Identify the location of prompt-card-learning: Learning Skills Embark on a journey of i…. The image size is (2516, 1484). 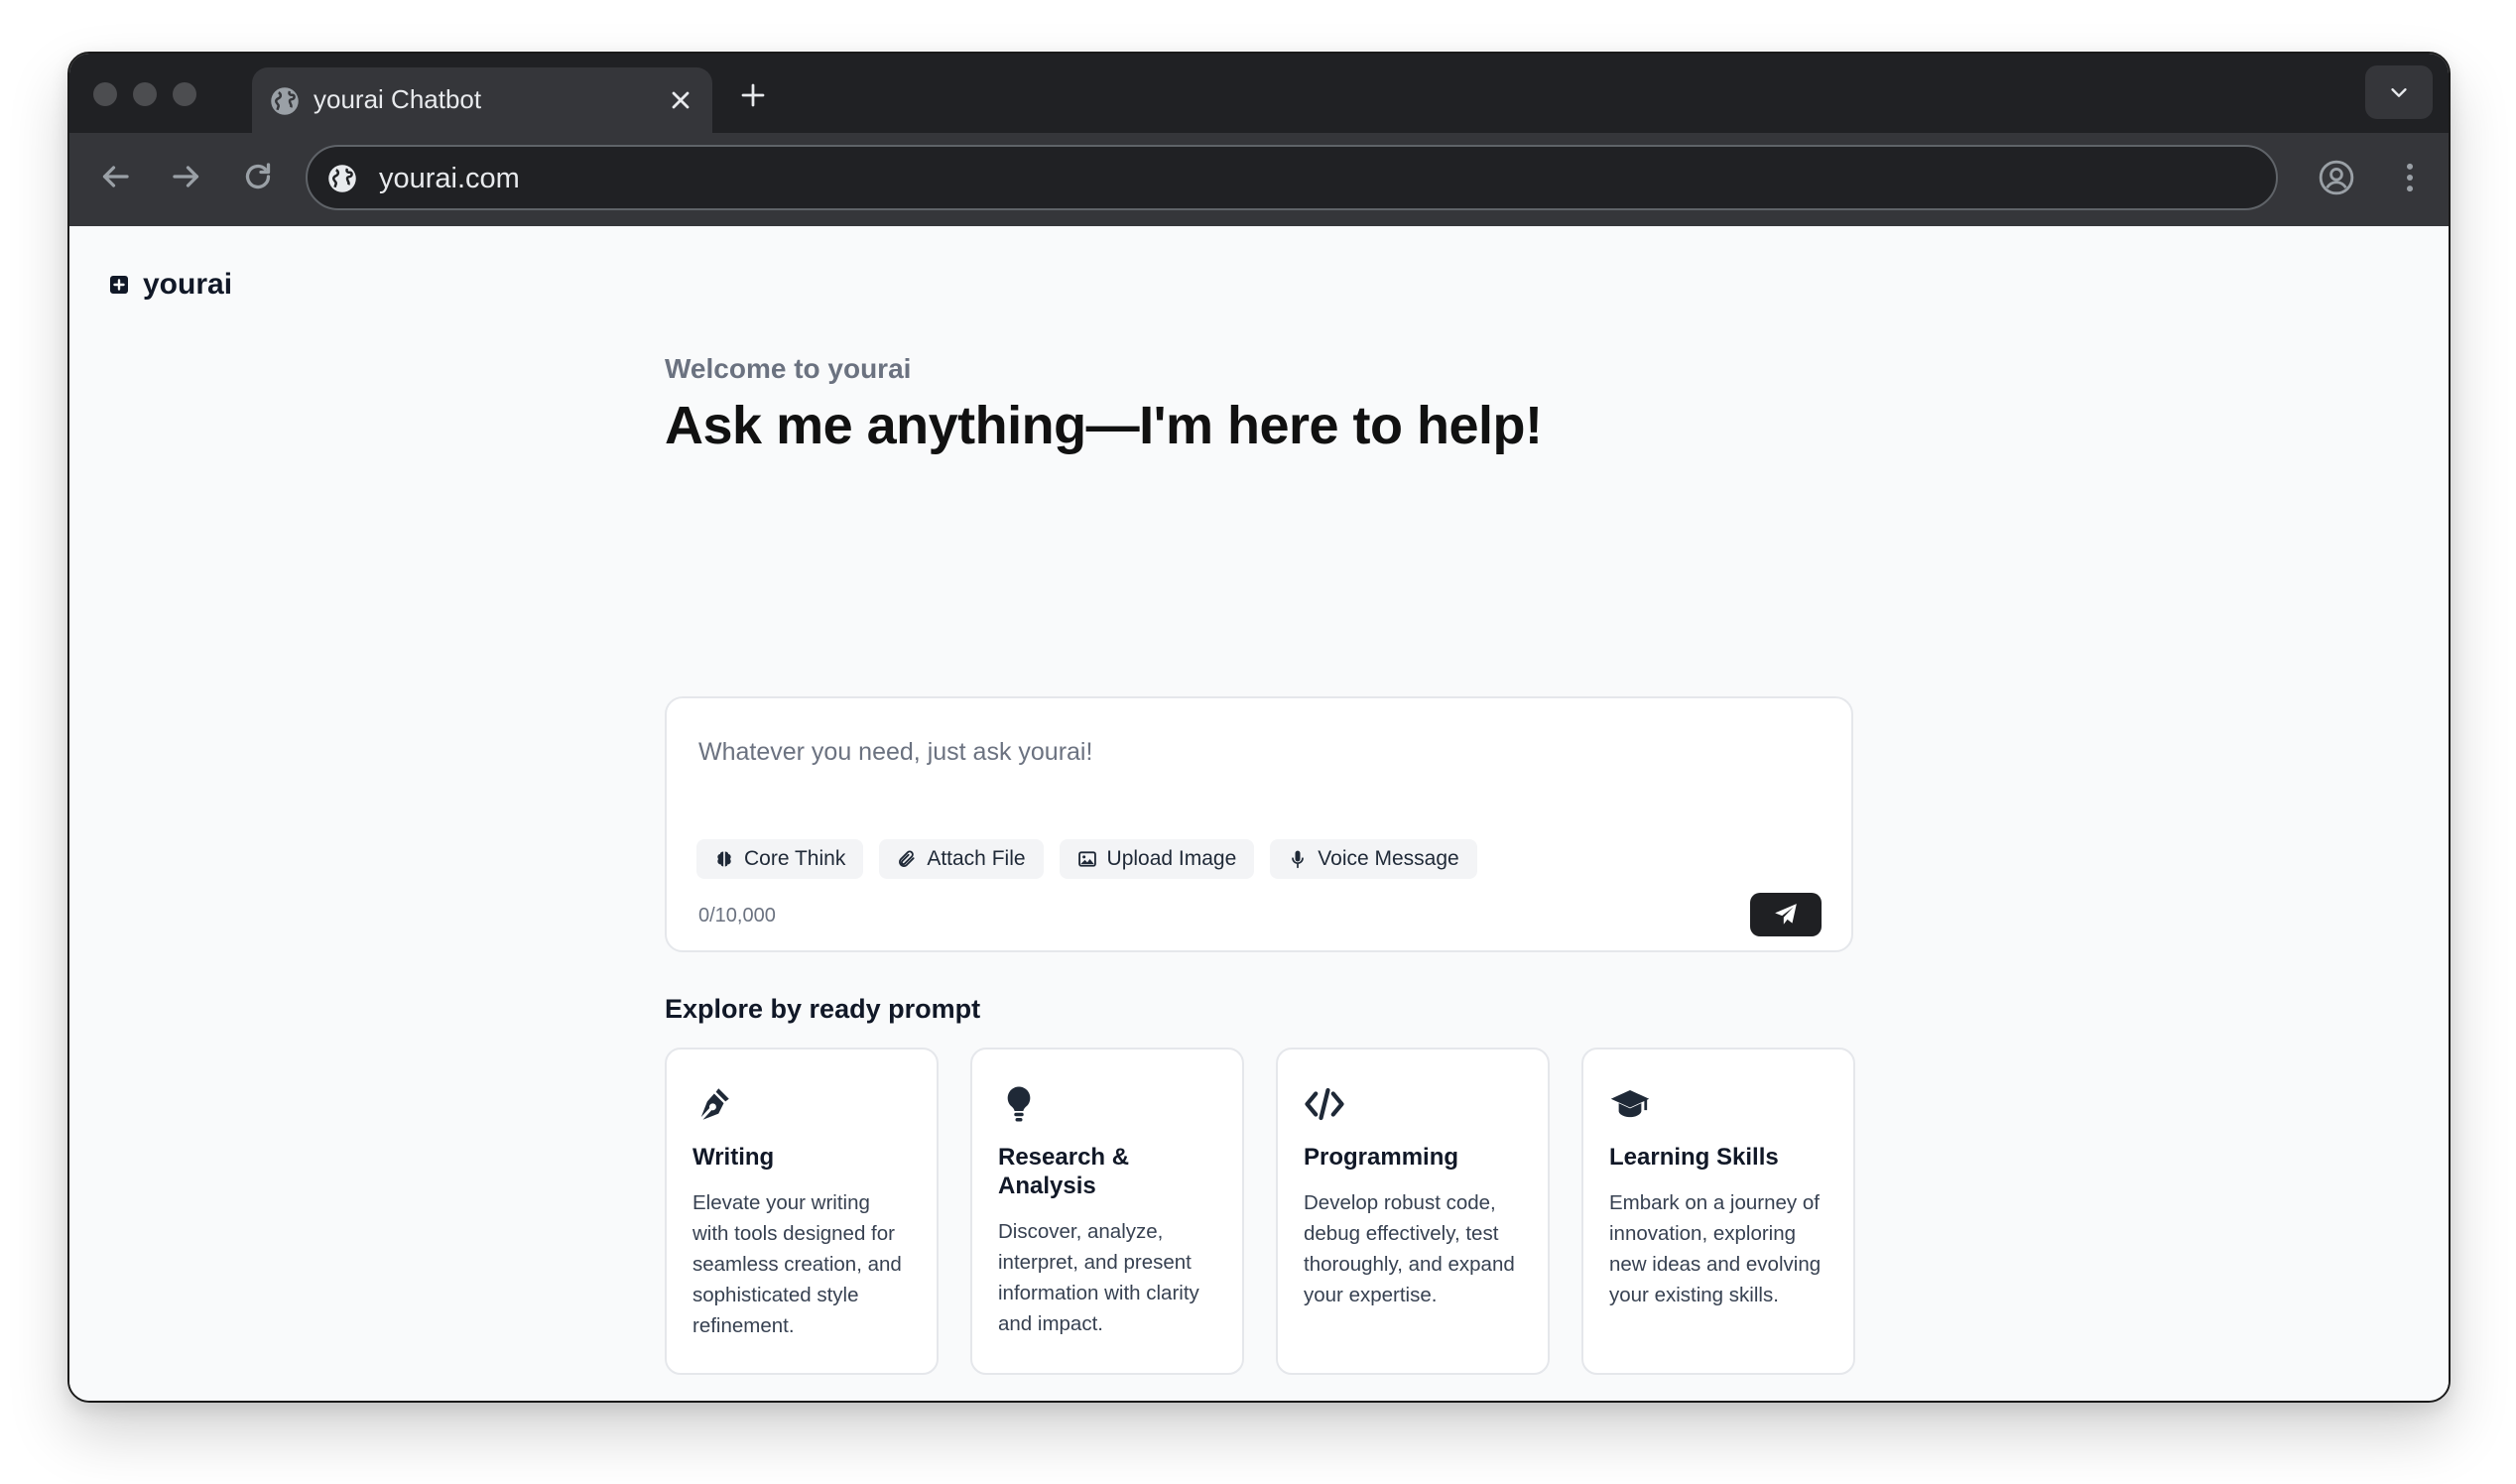
(1718, 1211).